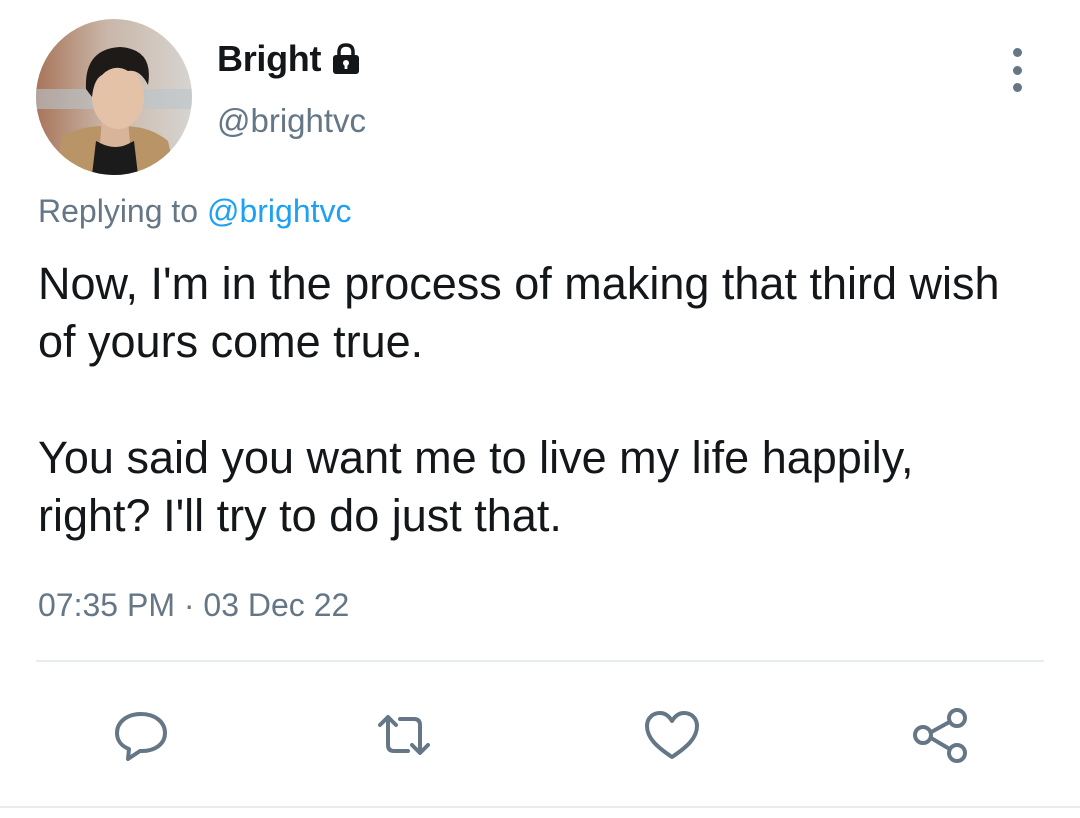 The height and width of the screenshot is (818, 1080). I want to click on retweet-icon, so click(404, 735).